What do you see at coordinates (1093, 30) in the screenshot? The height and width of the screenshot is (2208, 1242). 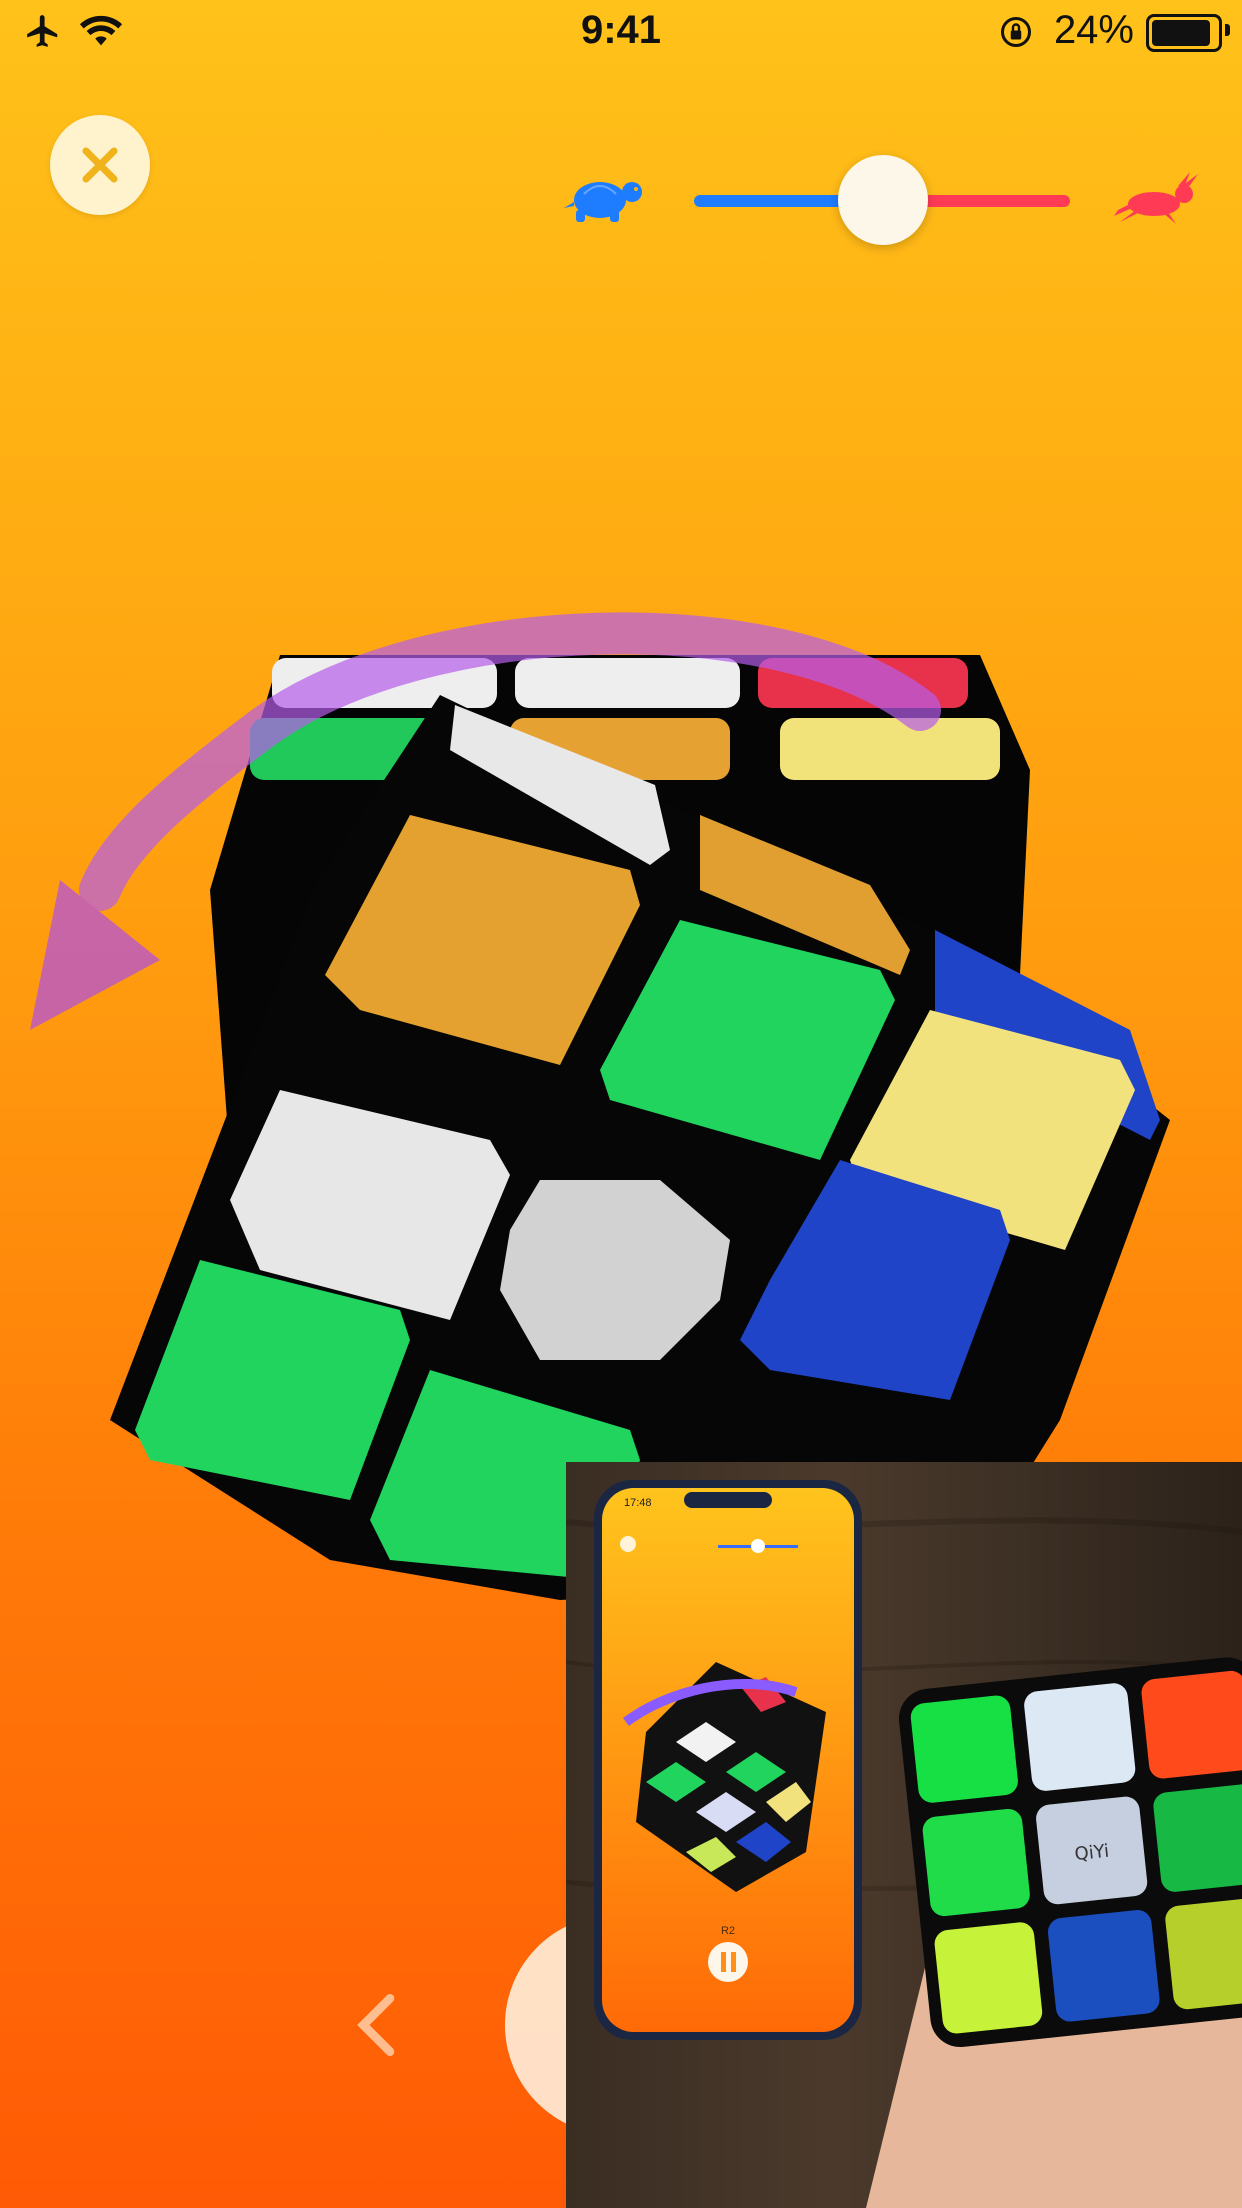 I see `battery-percent: 24%` at bounding box center [1093, 30].